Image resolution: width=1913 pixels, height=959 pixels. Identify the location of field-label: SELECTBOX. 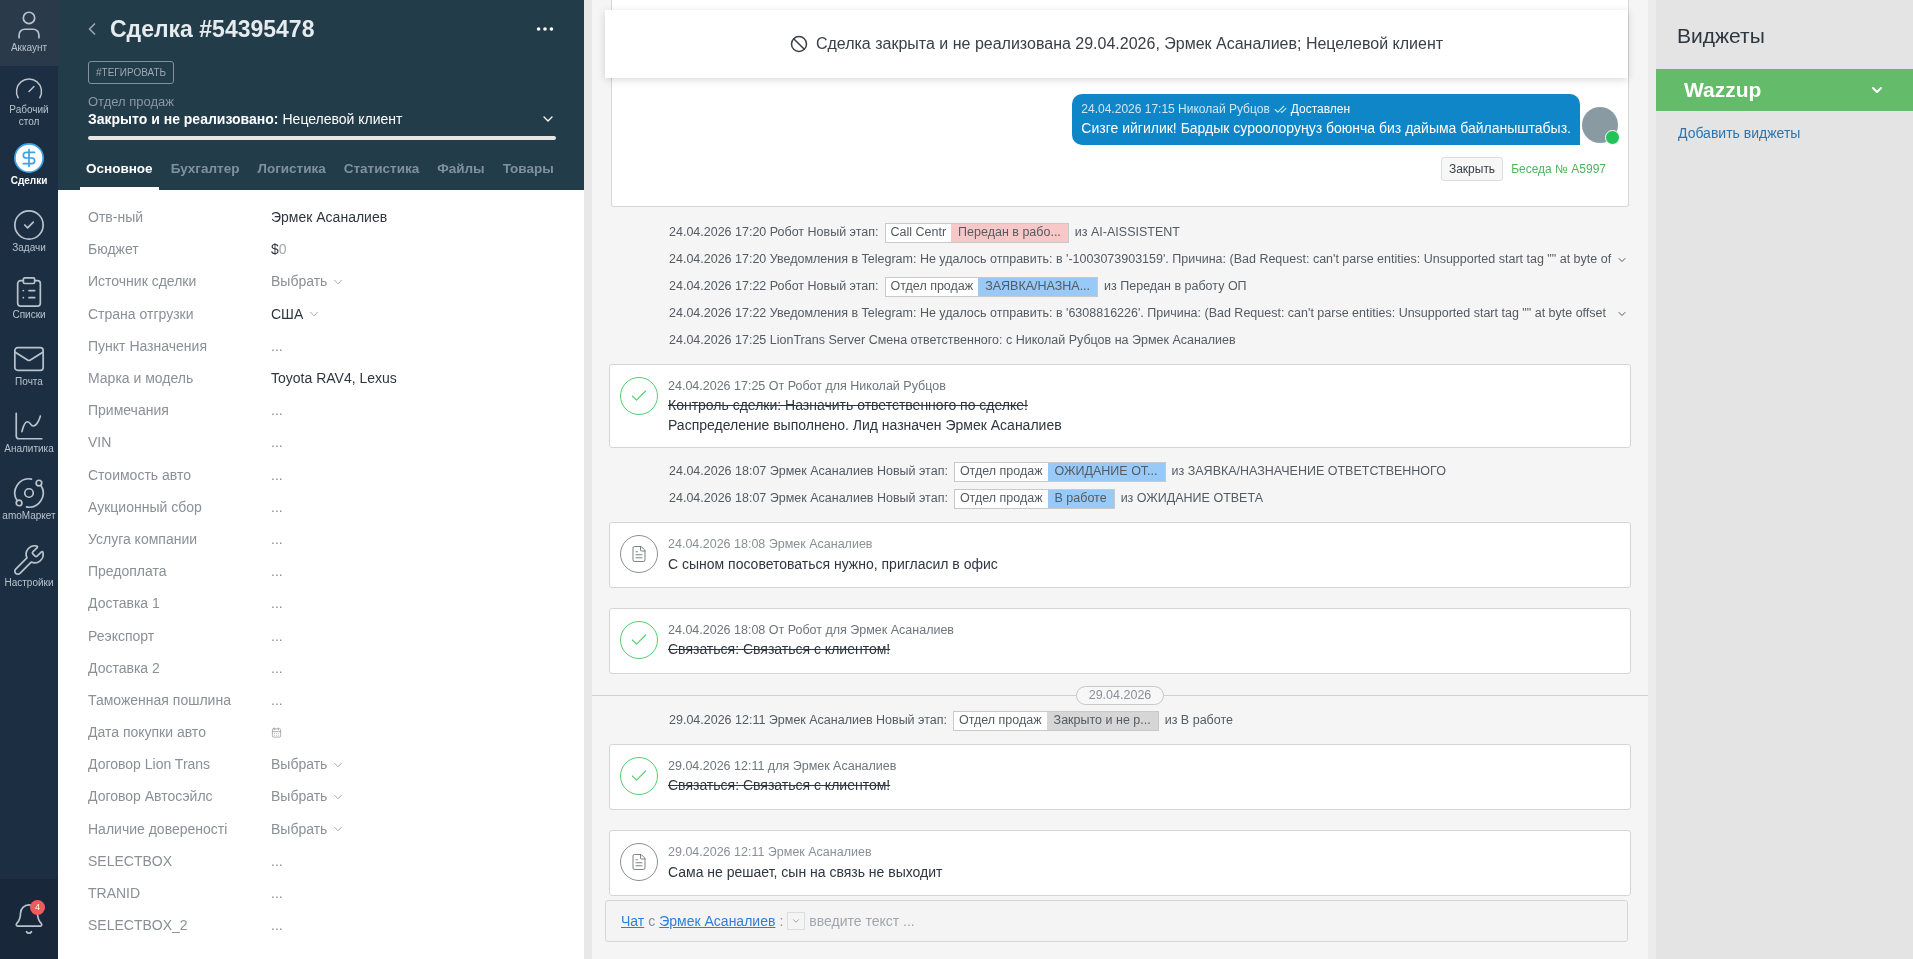
(131, 861).